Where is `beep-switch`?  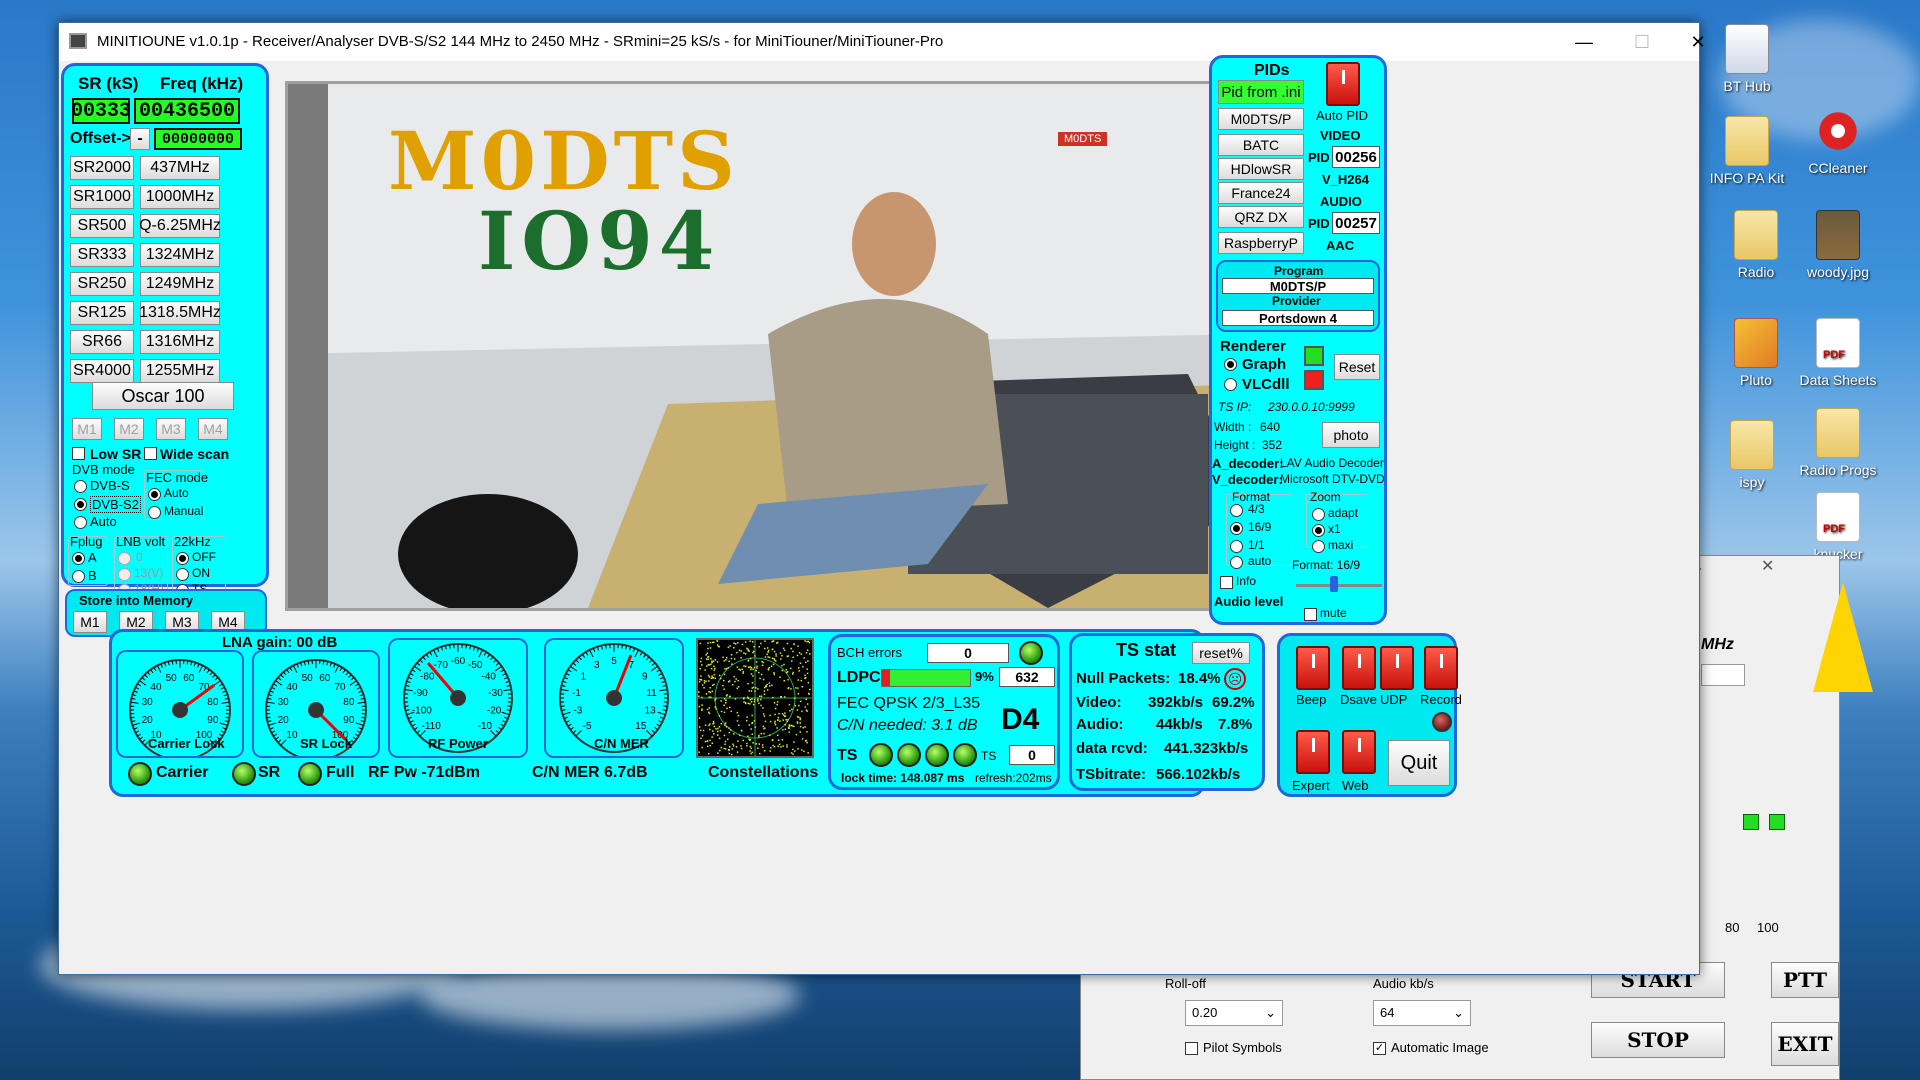 beep-switch is located at coordinates (1313, 668).